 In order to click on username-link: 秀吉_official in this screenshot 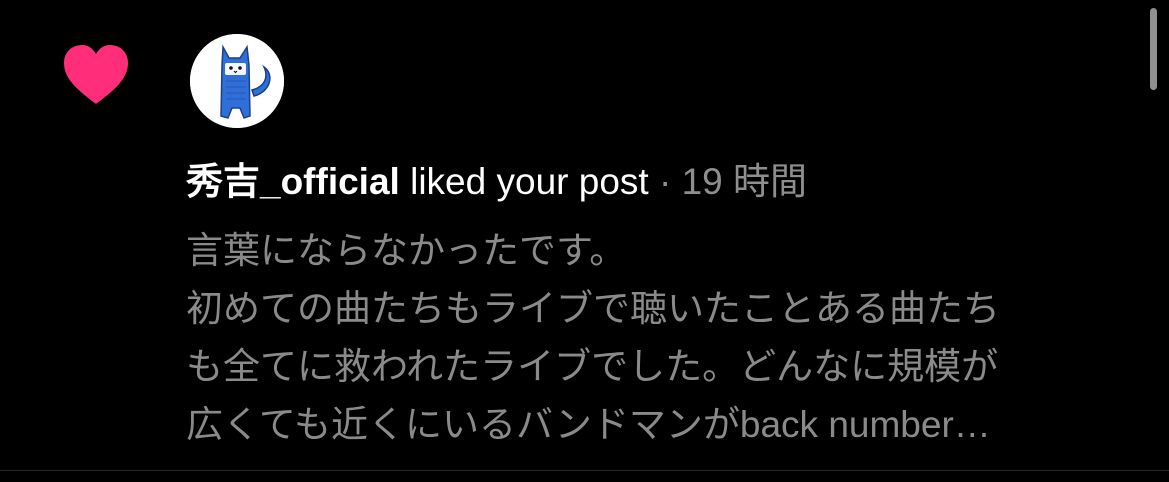, I will do `click(293, 181)`.